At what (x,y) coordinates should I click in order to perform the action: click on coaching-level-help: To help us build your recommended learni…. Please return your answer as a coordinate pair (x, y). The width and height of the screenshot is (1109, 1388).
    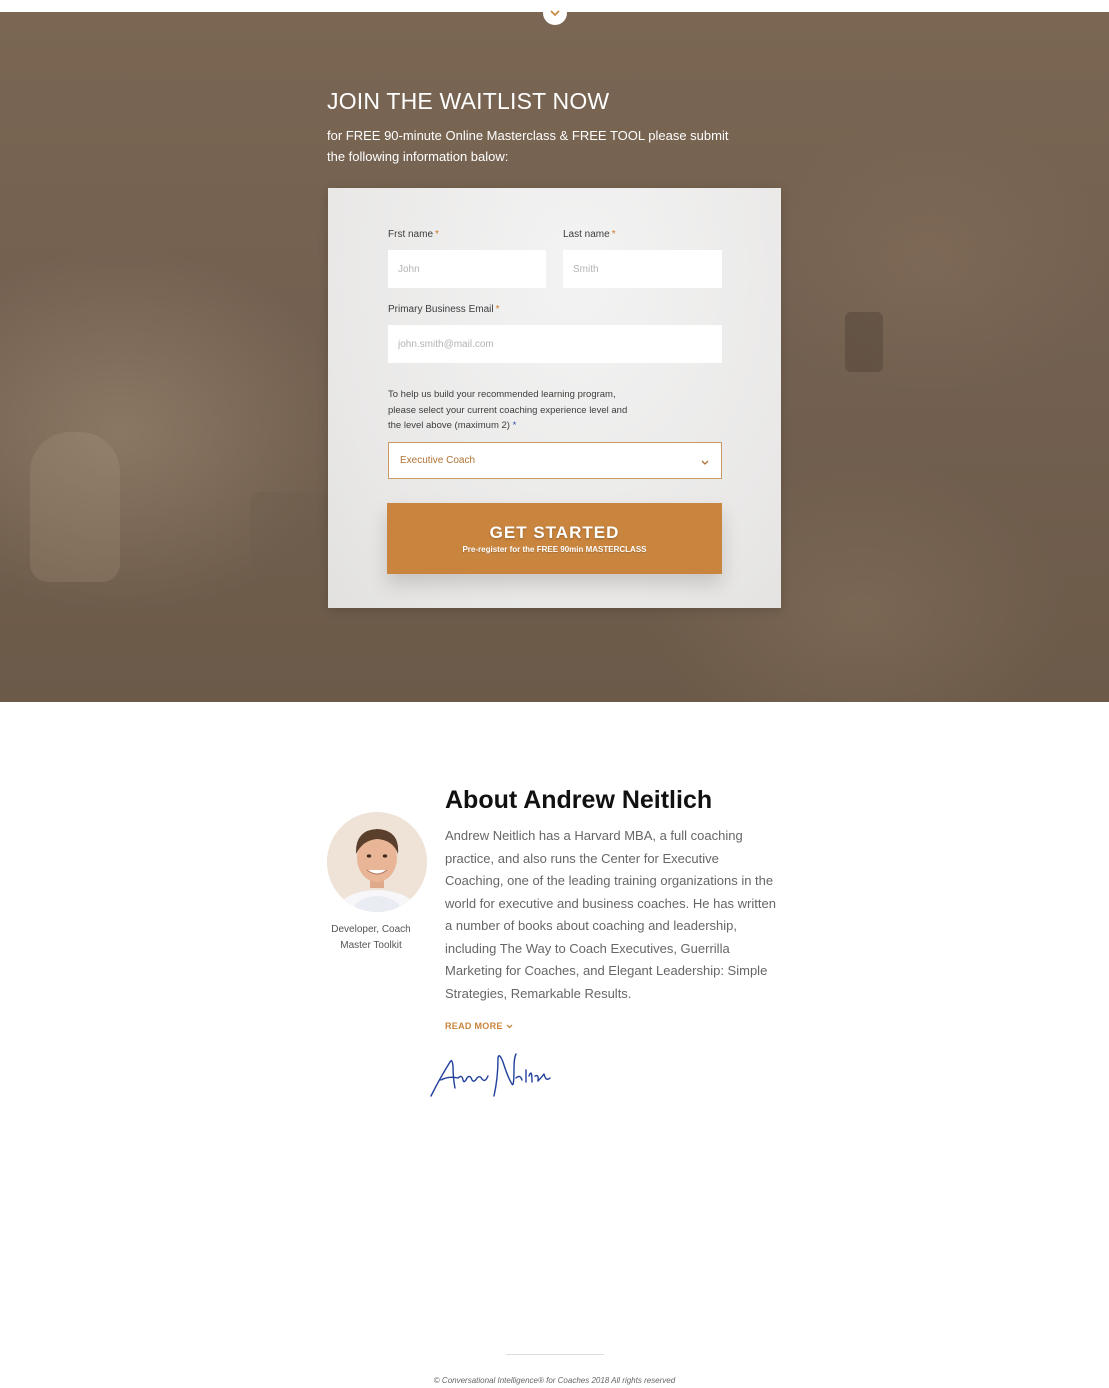
    Looking at the image, I should click on (513, 410).